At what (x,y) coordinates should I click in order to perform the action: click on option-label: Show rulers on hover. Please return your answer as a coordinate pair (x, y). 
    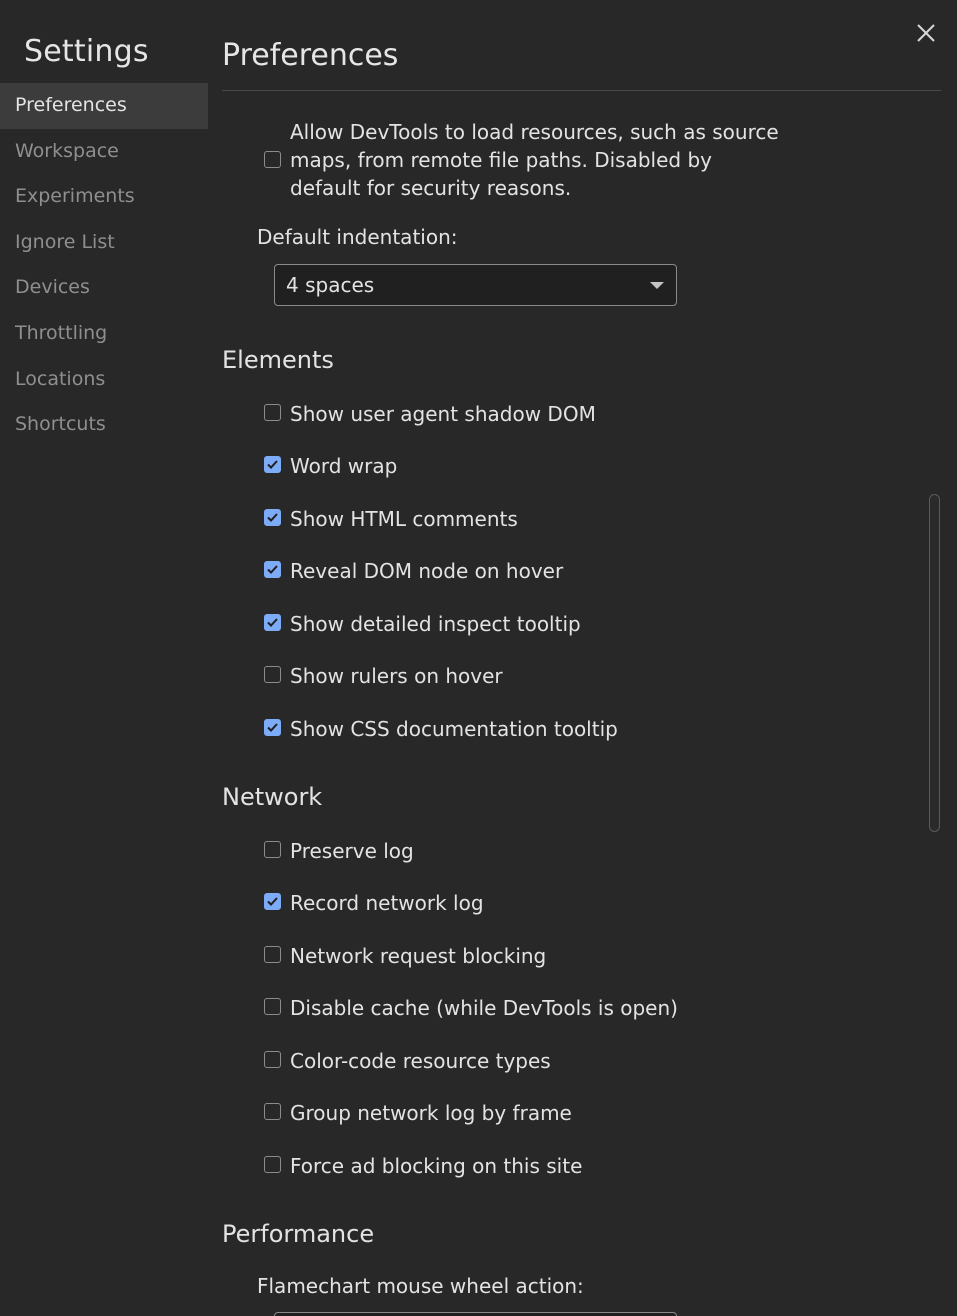
    Looking at the image, I should click on (396, 676).